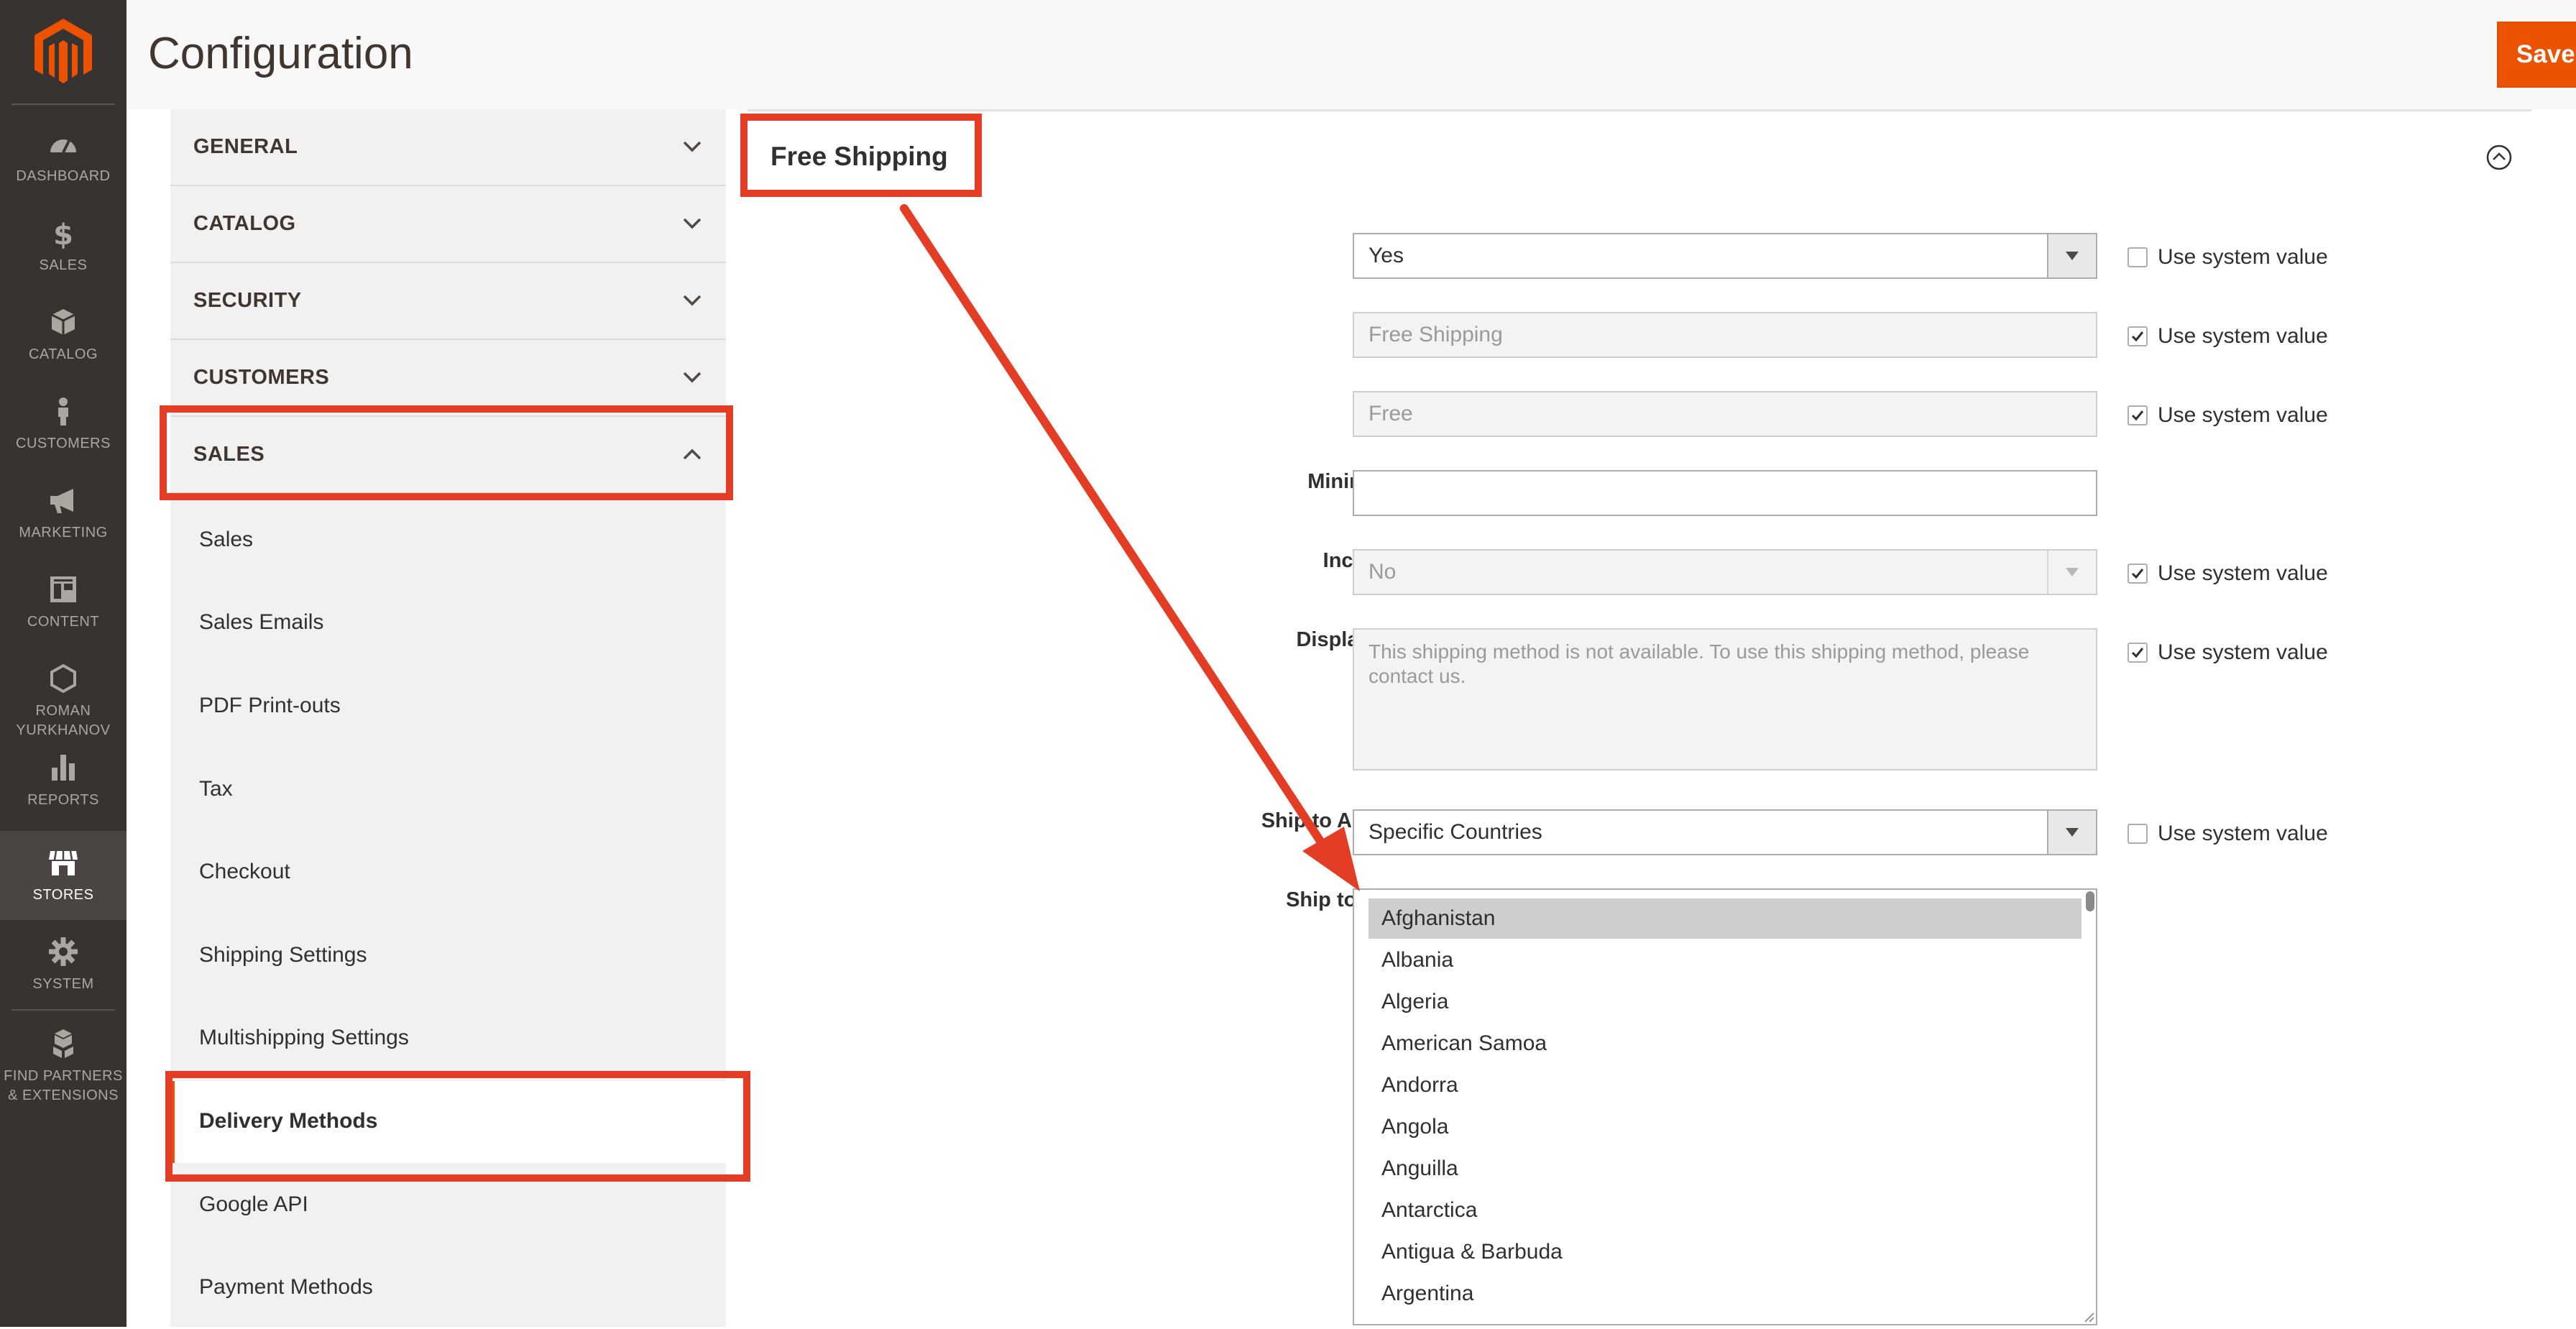 The height and width of the screenshot is (1329, 2576). I want to click on menu-item-roman-yurkhanov: ROMAN YURKHANOV, so click(63, 693).